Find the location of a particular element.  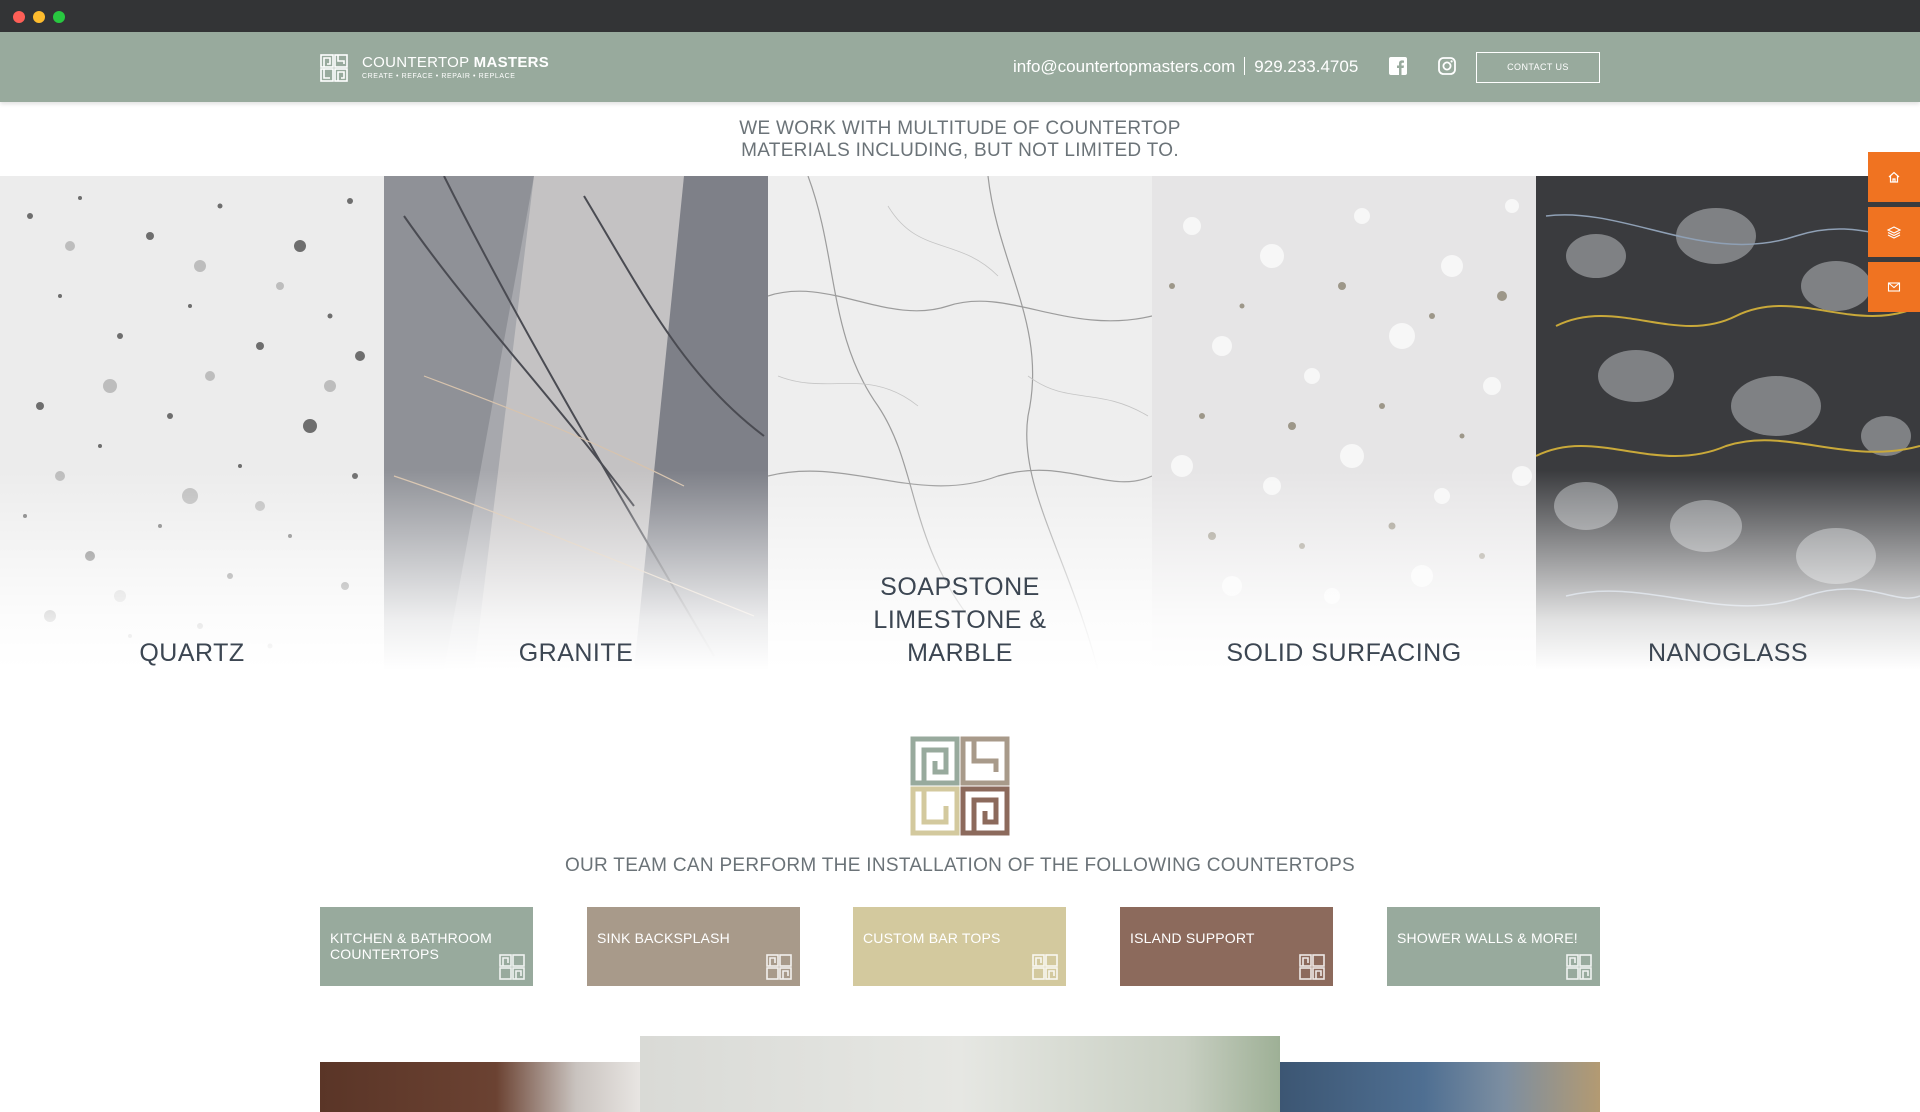

window-minimize-button is located at coordinates (39, 17).